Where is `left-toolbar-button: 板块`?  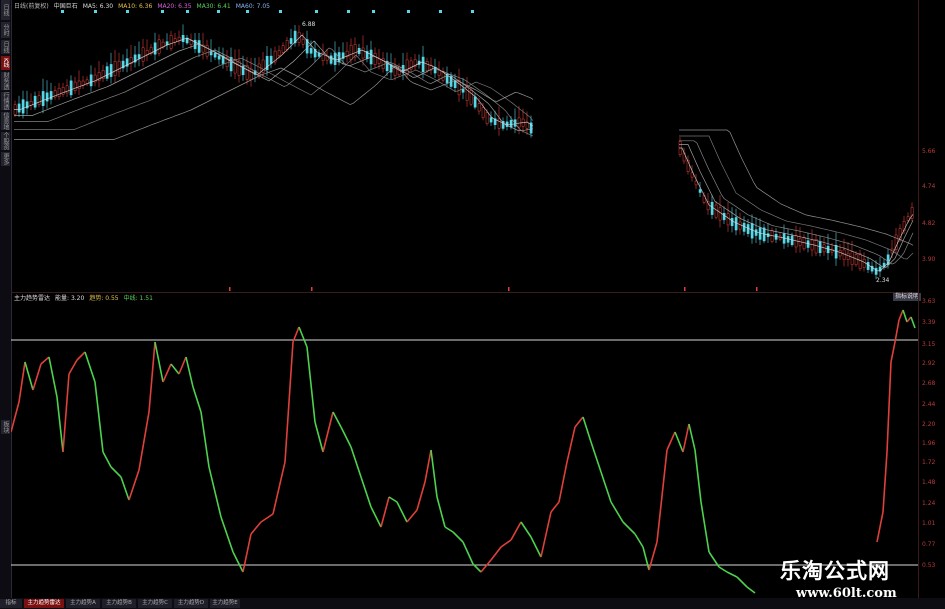 left-toolbar-button: 板块 is located at coordinates (5, 427).